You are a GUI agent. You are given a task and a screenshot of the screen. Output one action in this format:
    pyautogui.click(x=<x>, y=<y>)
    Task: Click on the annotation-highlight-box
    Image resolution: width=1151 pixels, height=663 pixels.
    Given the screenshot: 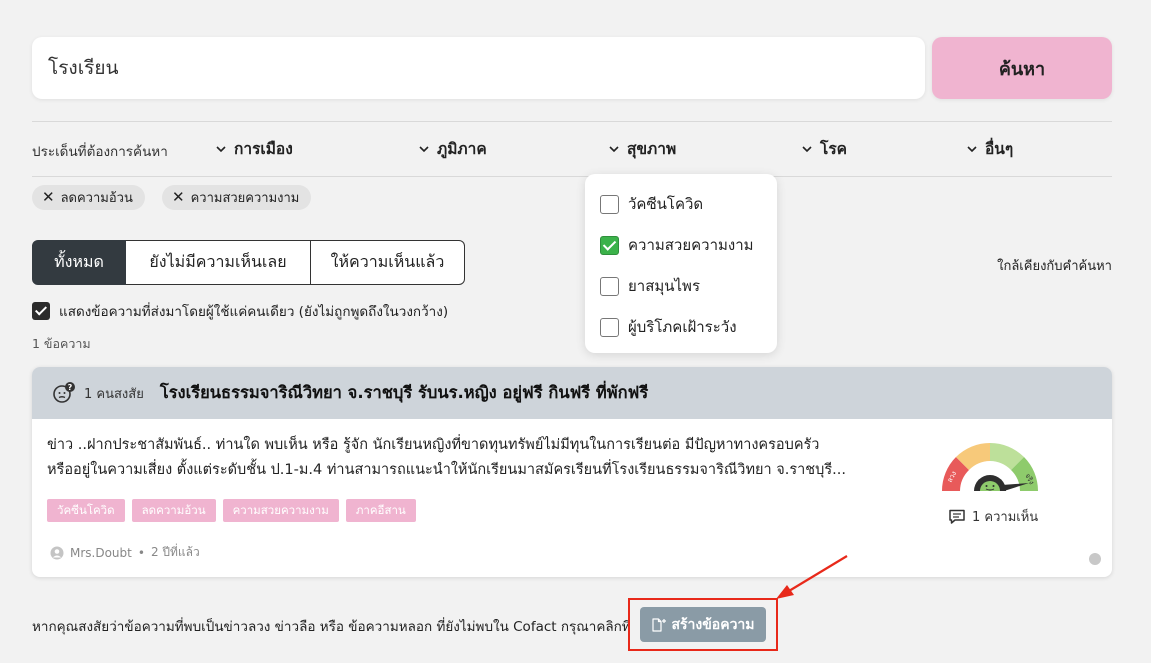 What is the action you would take?
    pyautogui.click(x=703, y=624)
    